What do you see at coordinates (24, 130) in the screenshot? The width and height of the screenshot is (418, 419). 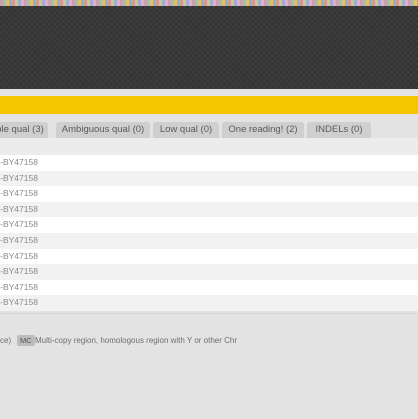 I see `tab-reliable-qual: ble qual (3)` at bounding box center [24, 130].